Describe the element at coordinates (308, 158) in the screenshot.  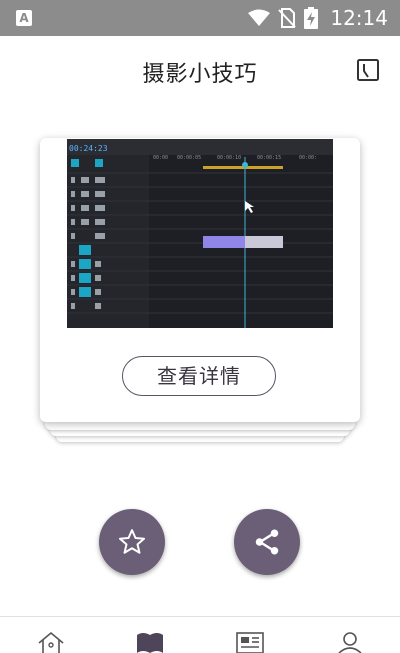
I see `svg-text: 00:00:` at that location.